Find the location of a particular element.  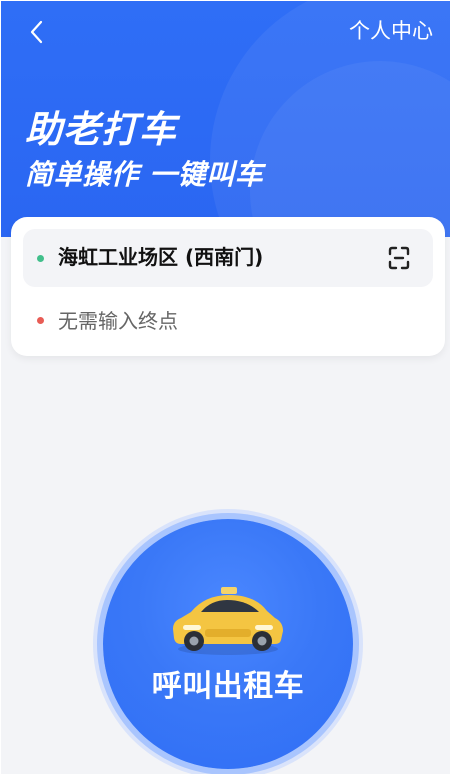

origin-field: 海虹工业场区 (西南门) is located at coordinates (228, 258).